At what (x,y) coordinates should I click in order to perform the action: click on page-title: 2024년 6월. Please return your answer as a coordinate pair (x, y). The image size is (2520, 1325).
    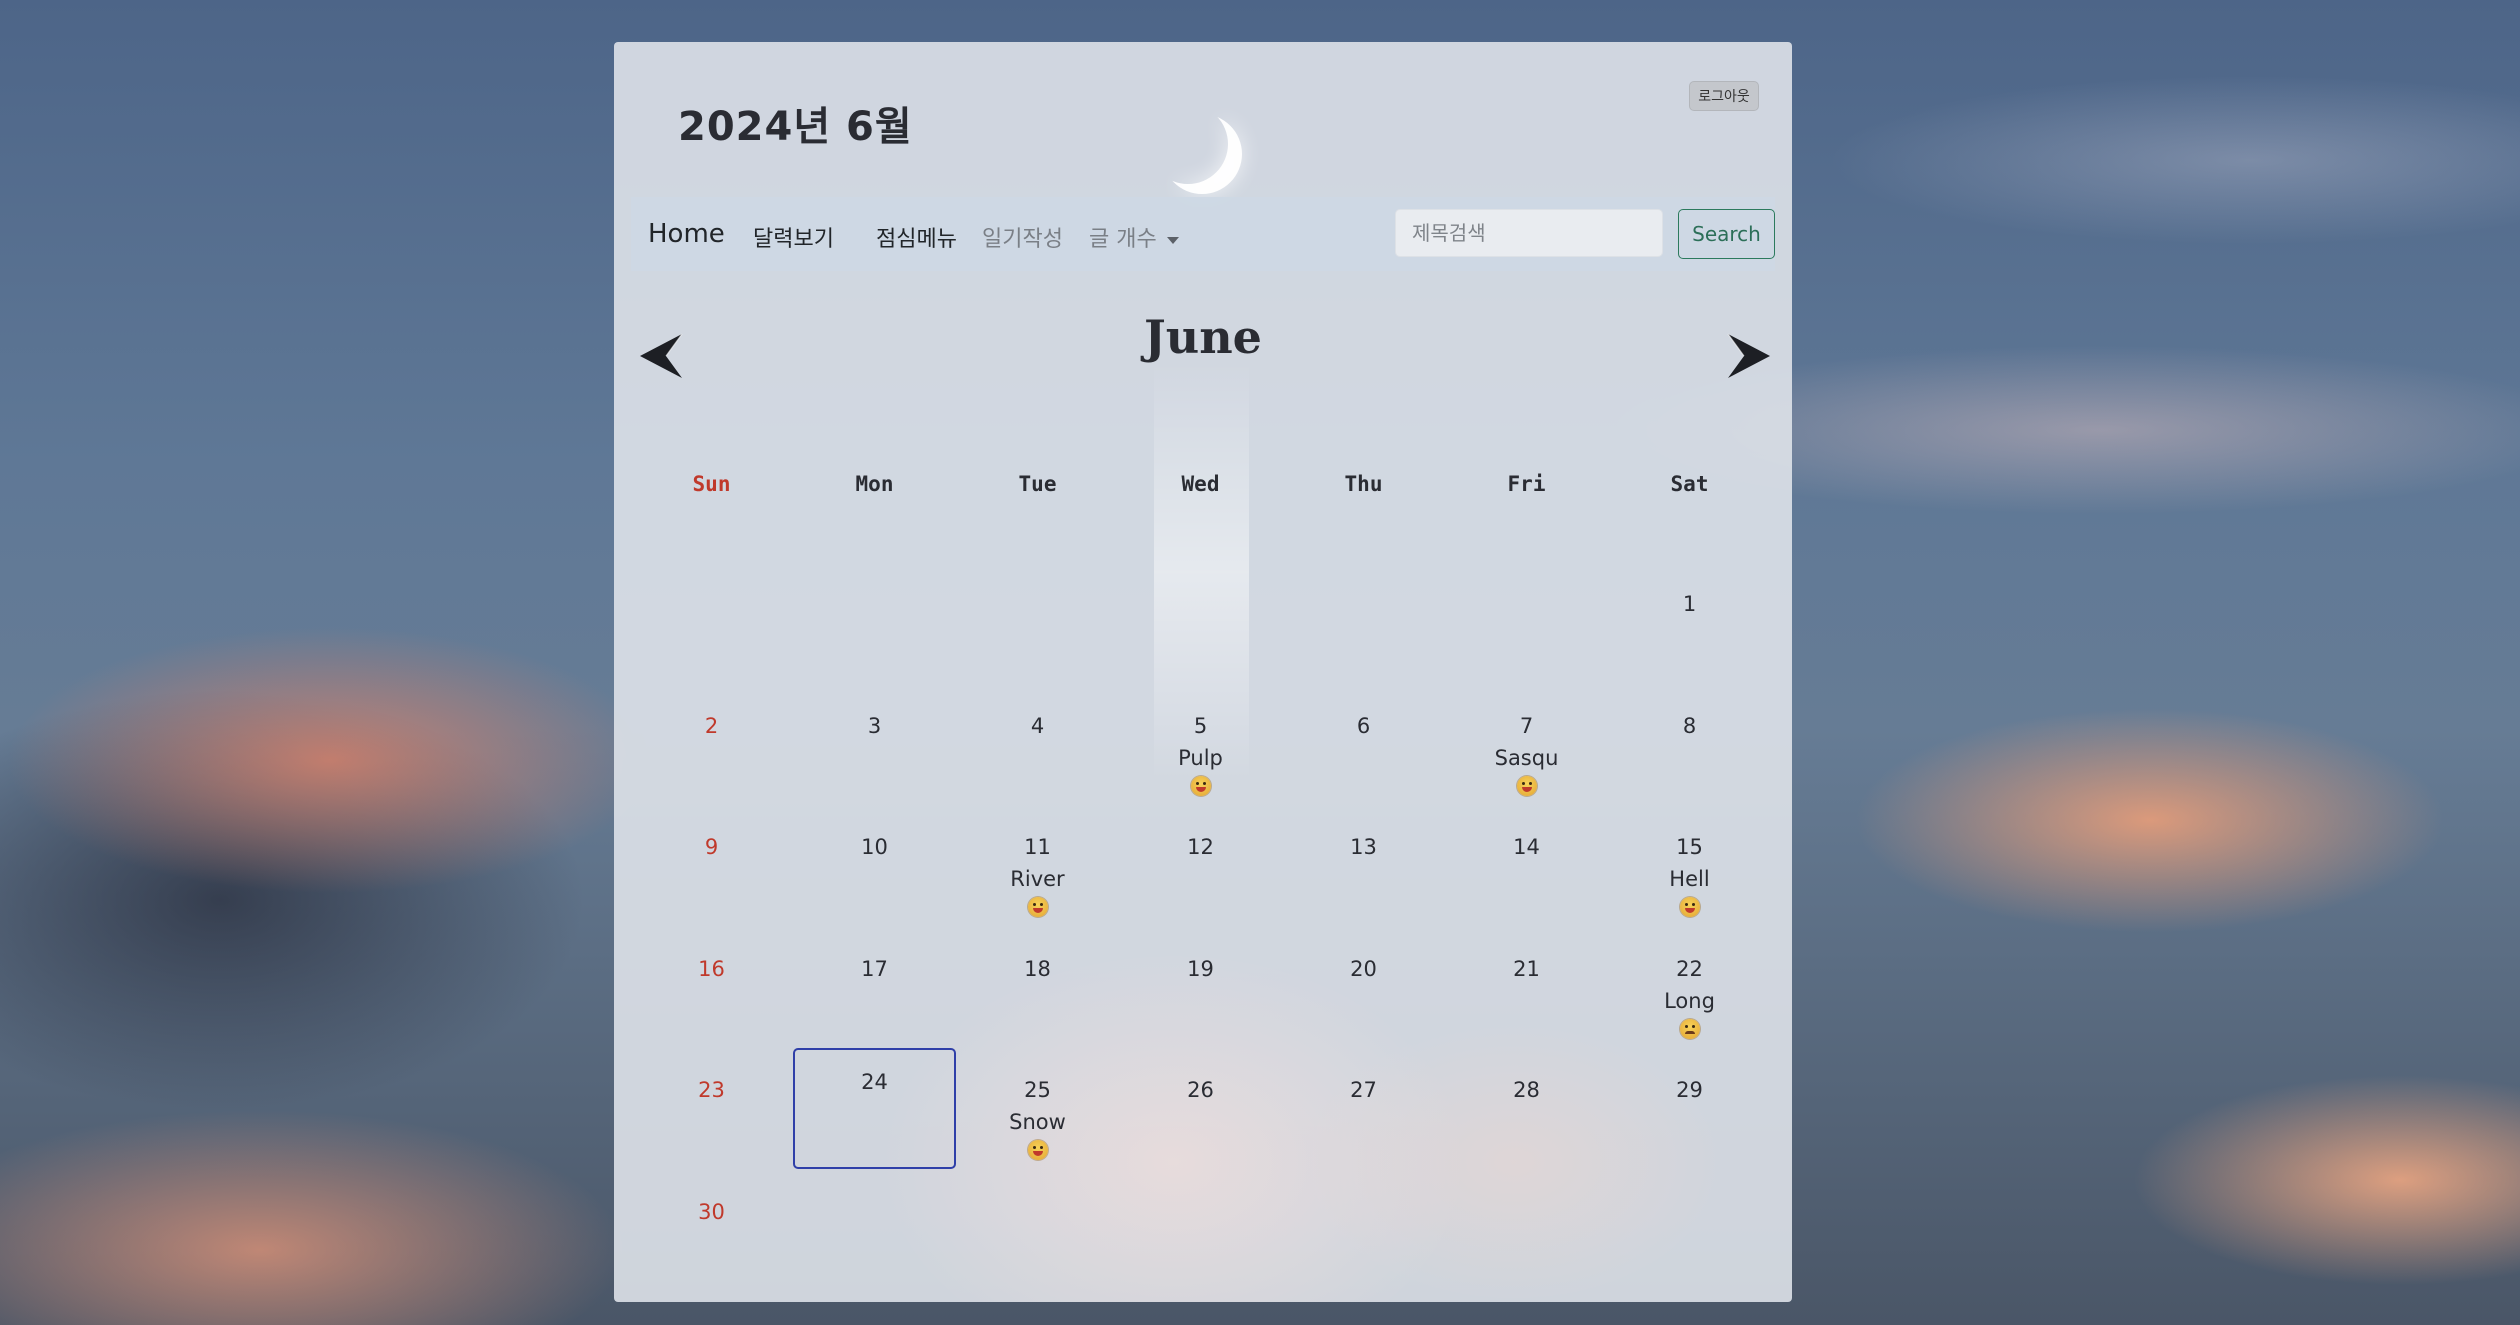
    Looking at the image, I should click on (795, 127).